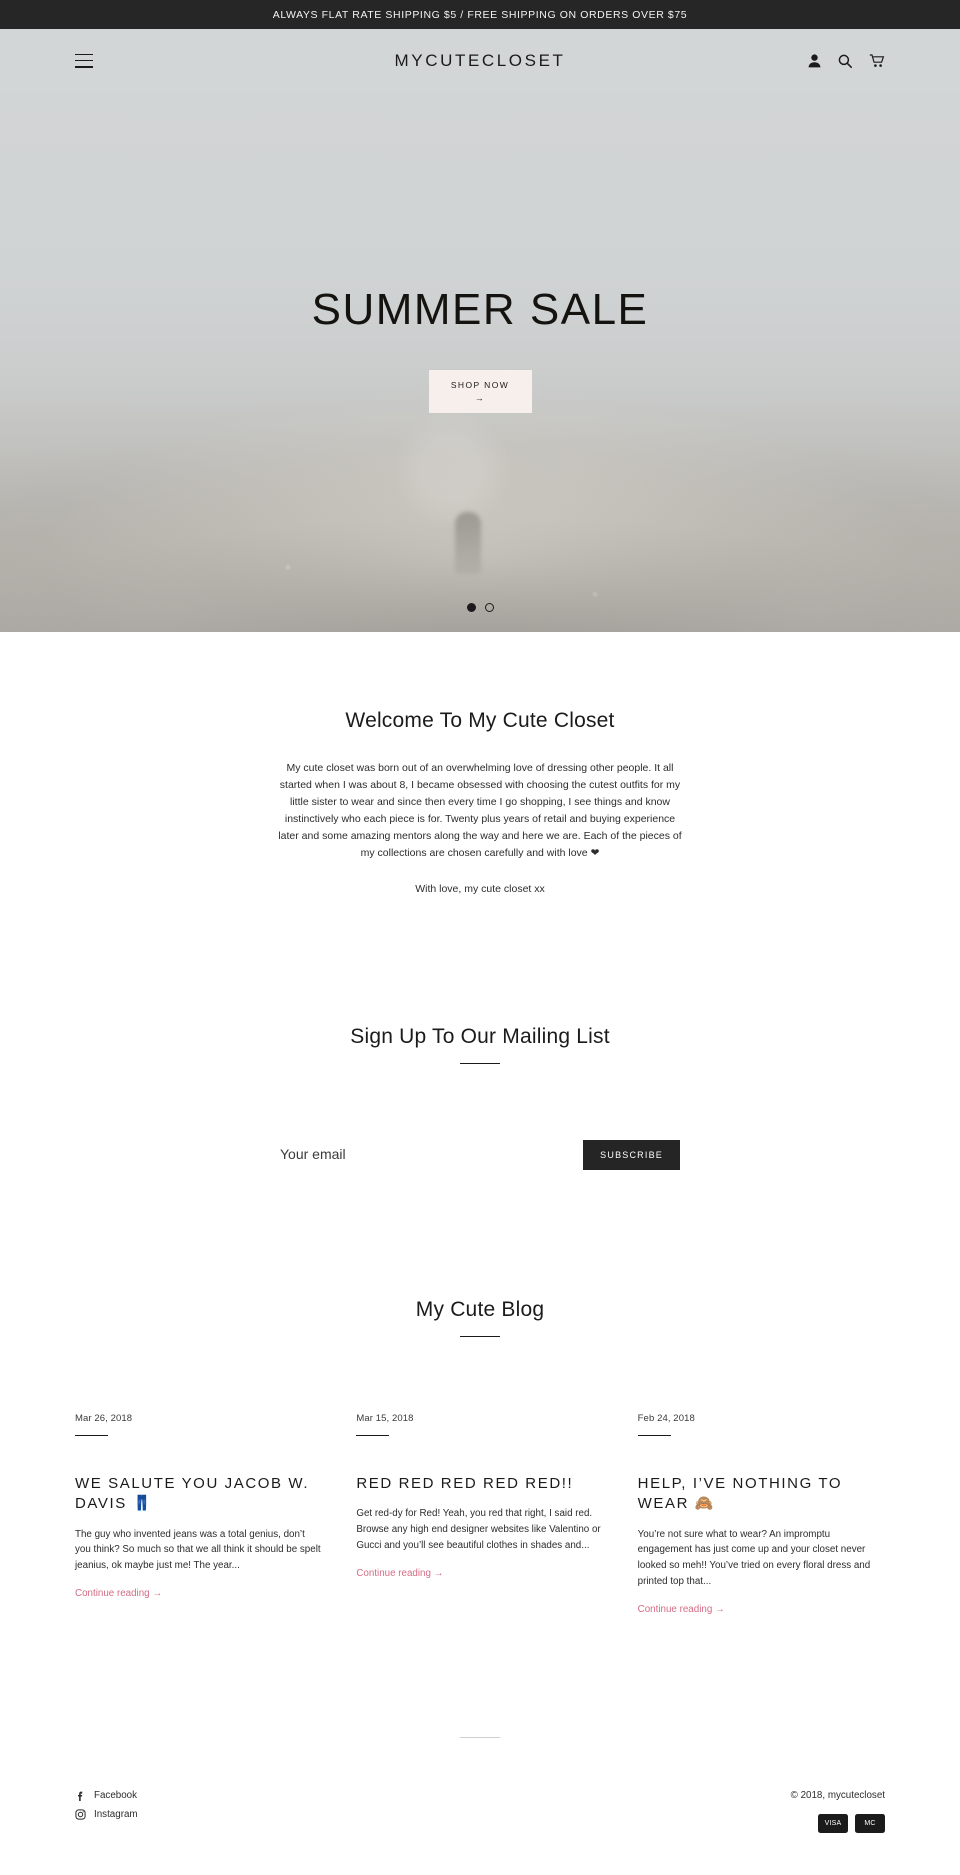  What do you see at coordinates (837, 1795) in the screenshot?
I see `copyright-text: © 2018, mycutecloset` at bounding box center [837, 1795].